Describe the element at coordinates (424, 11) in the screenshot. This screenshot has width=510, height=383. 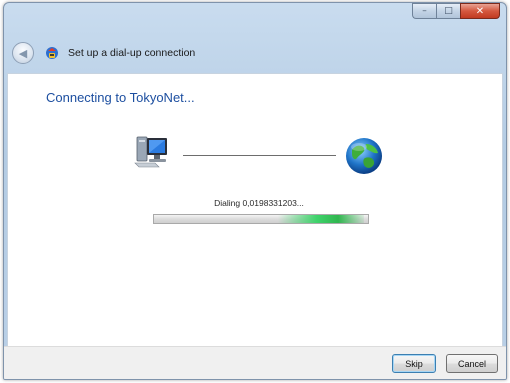
I see `minimize-button: –` at that location.